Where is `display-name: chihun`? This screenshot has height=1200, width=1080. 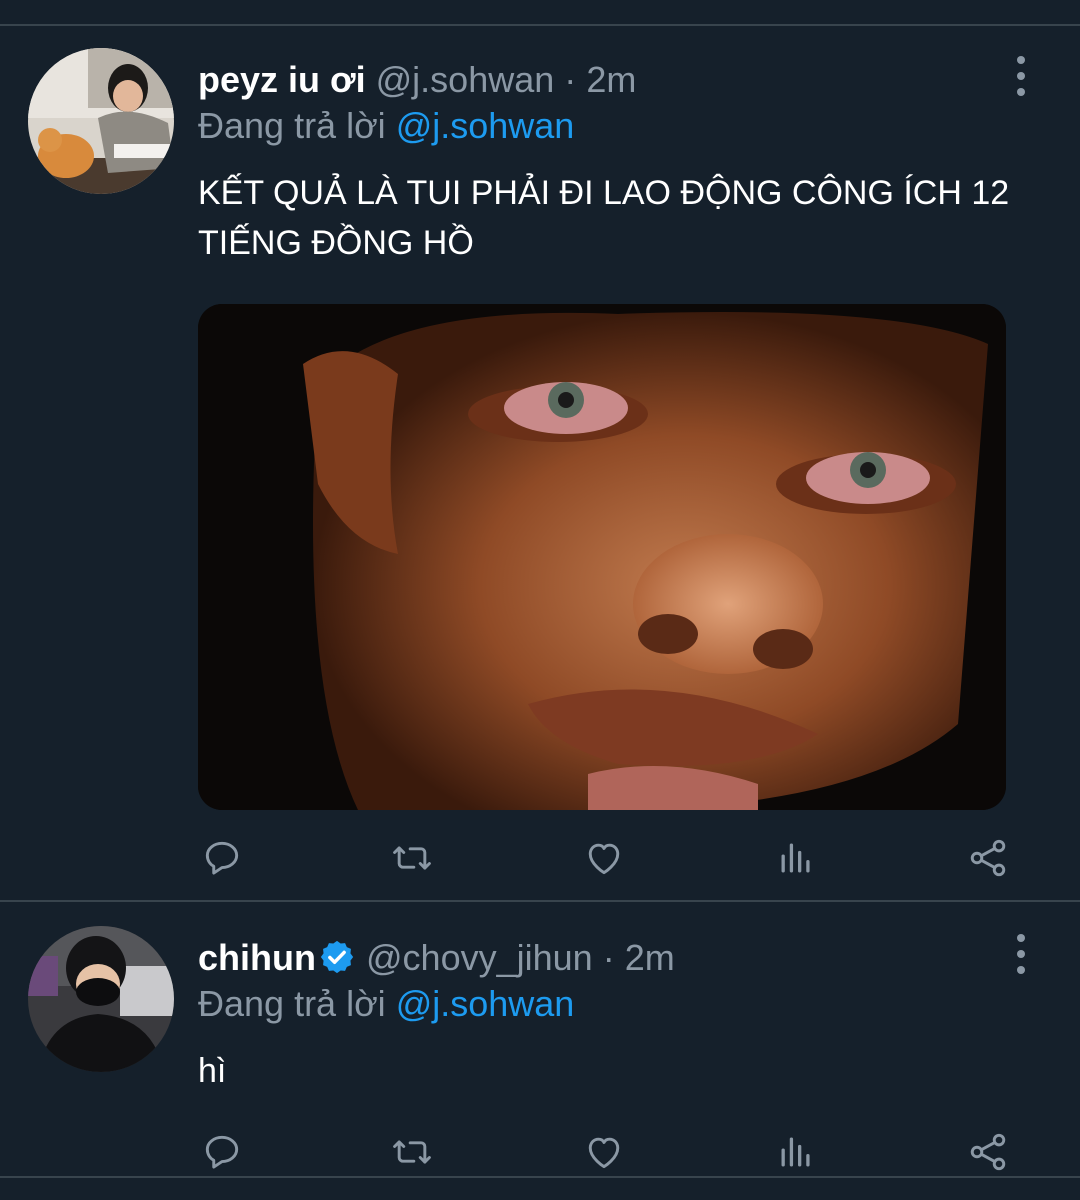 display-name: chihun is located at coordinates (257, 957).